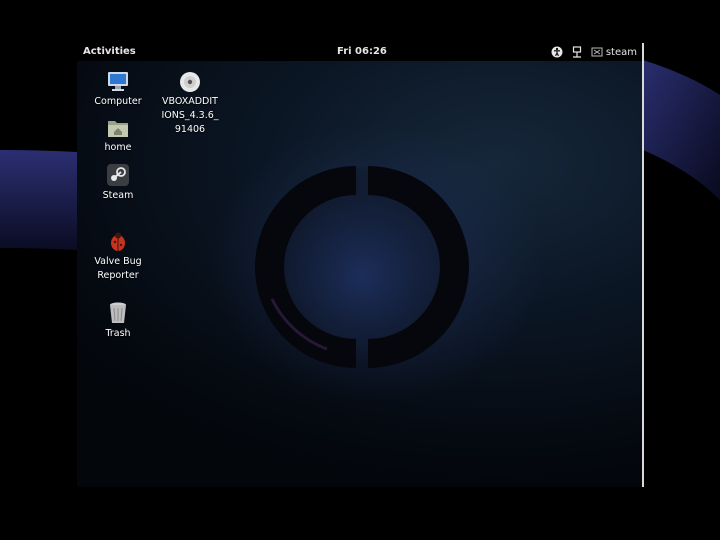  Describe the element at coordinates (118, 129) in the screenshot. I see `folder-home-icon` at that location.